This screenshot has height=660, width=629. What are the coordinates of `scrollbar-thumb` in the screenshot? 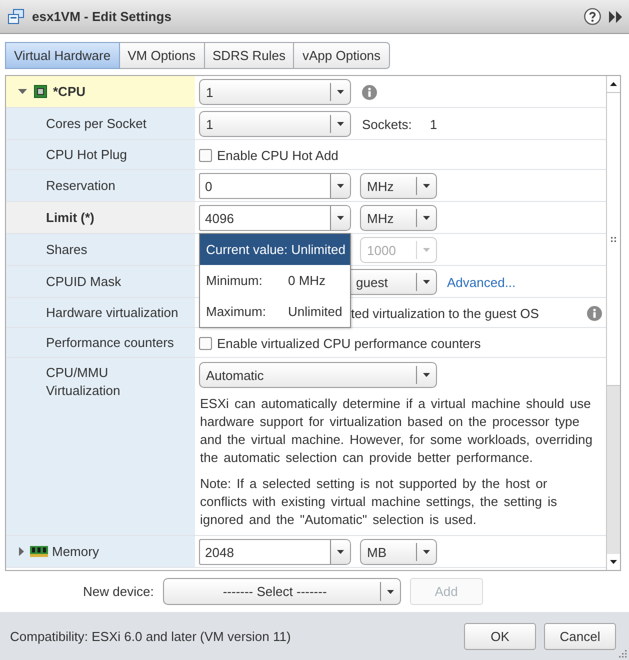 It's located at (613, 239).